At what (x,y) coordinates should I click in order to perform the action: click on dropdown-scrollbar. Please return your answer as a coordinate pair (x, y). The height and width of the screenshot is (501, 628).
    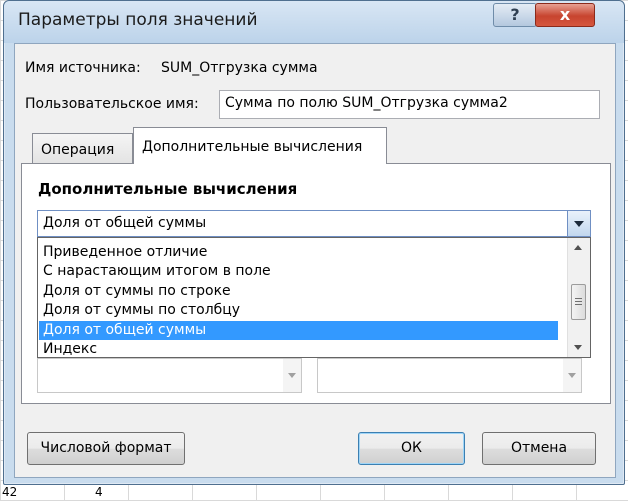
    Looking at the image, I should click on (578, 297).